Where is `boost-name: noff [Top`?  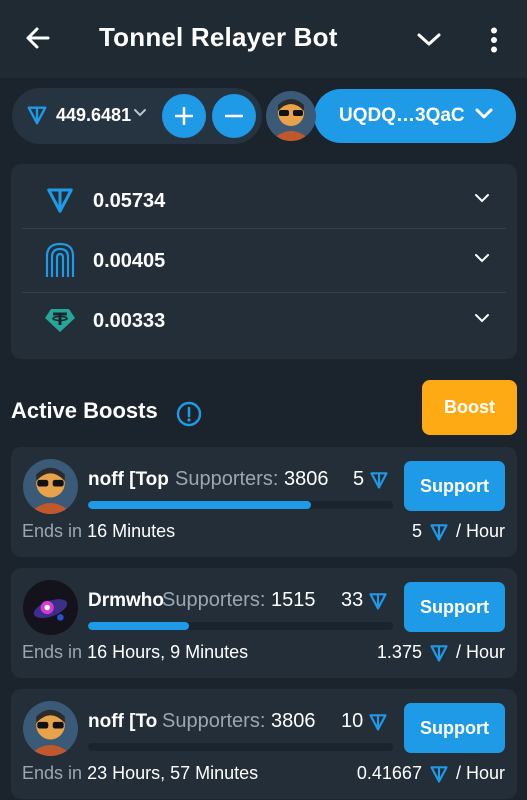 boost-name: noff [Top is located at coordinates (128, 479).